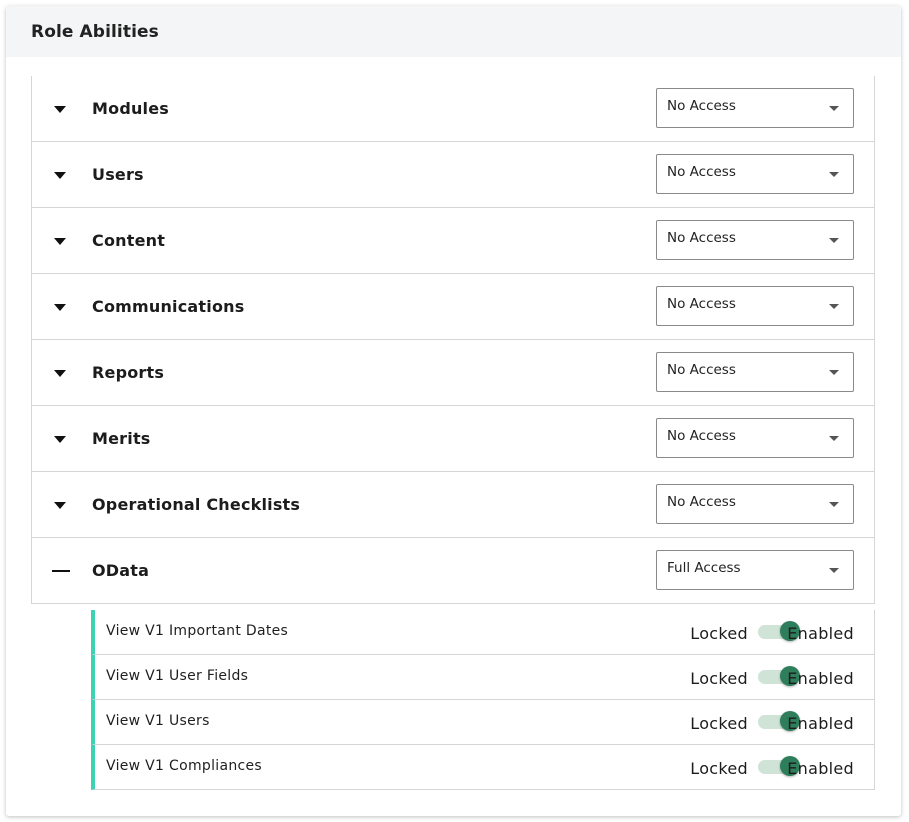 The image size is (909, 822). I want to click on card-title: Role Abilities, so click(95, 31).